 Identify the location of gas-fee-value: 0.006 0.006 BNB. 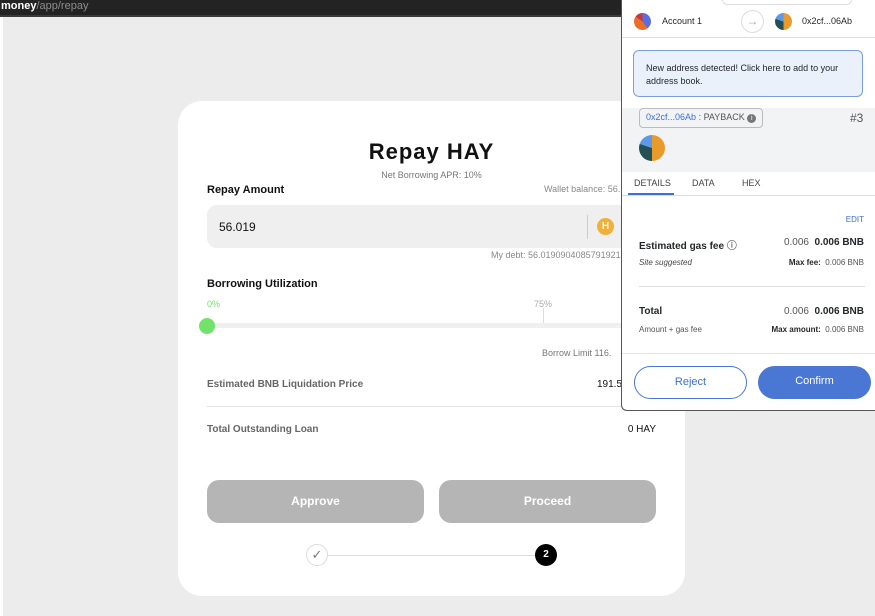
(824, 242).